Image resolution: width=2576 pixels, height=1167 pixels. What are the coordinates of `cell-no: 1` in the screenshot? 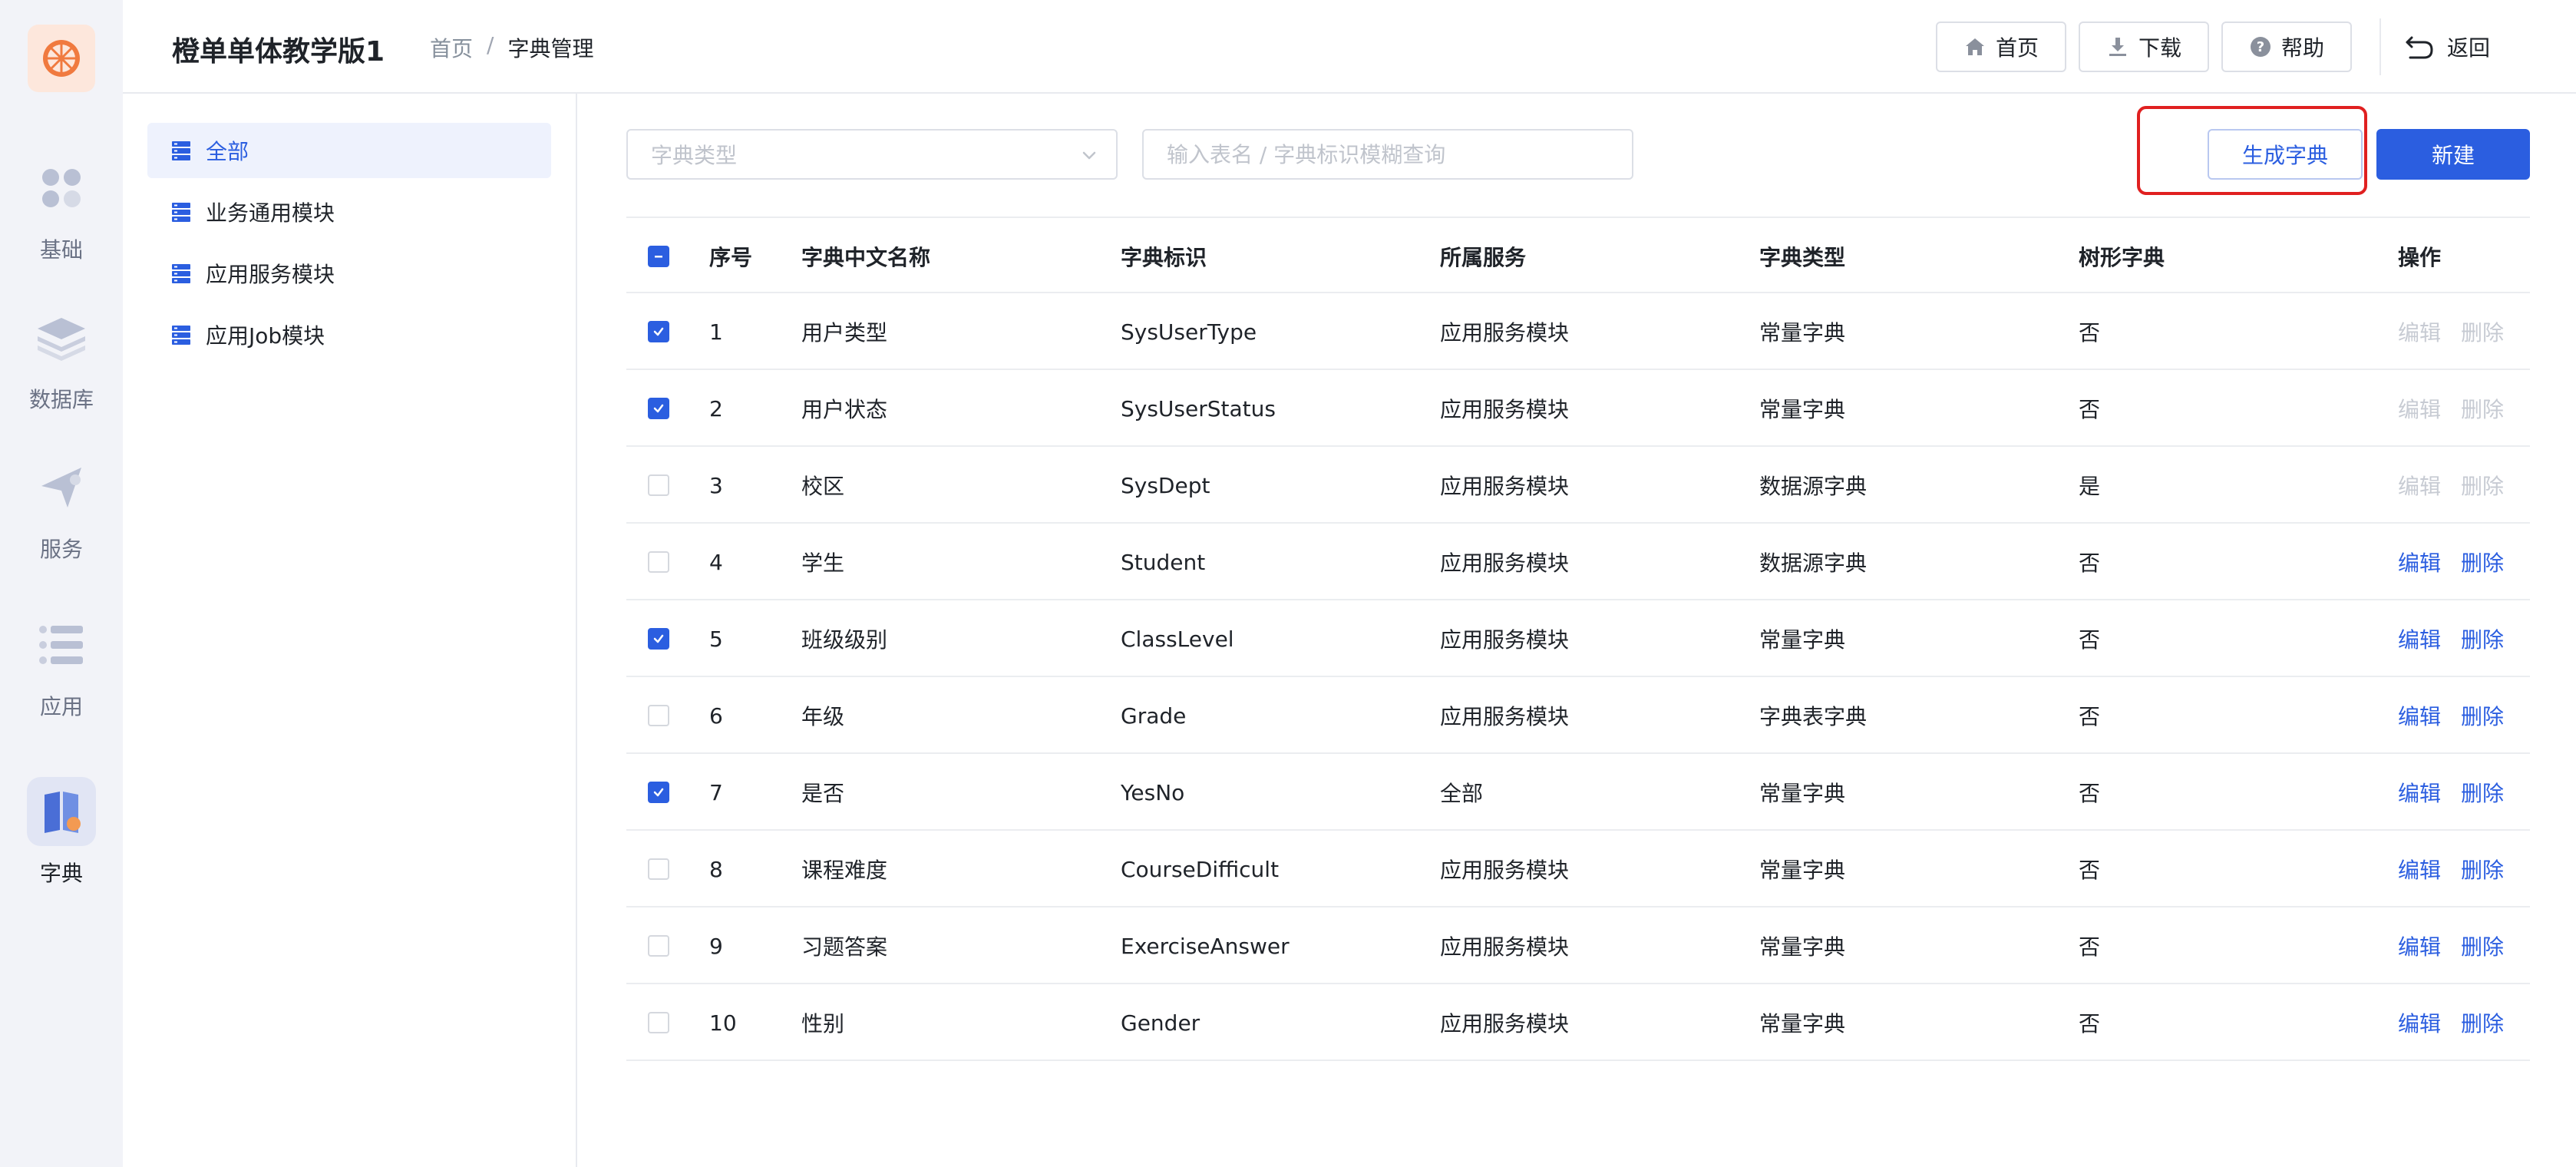 It's located at (716, 332).